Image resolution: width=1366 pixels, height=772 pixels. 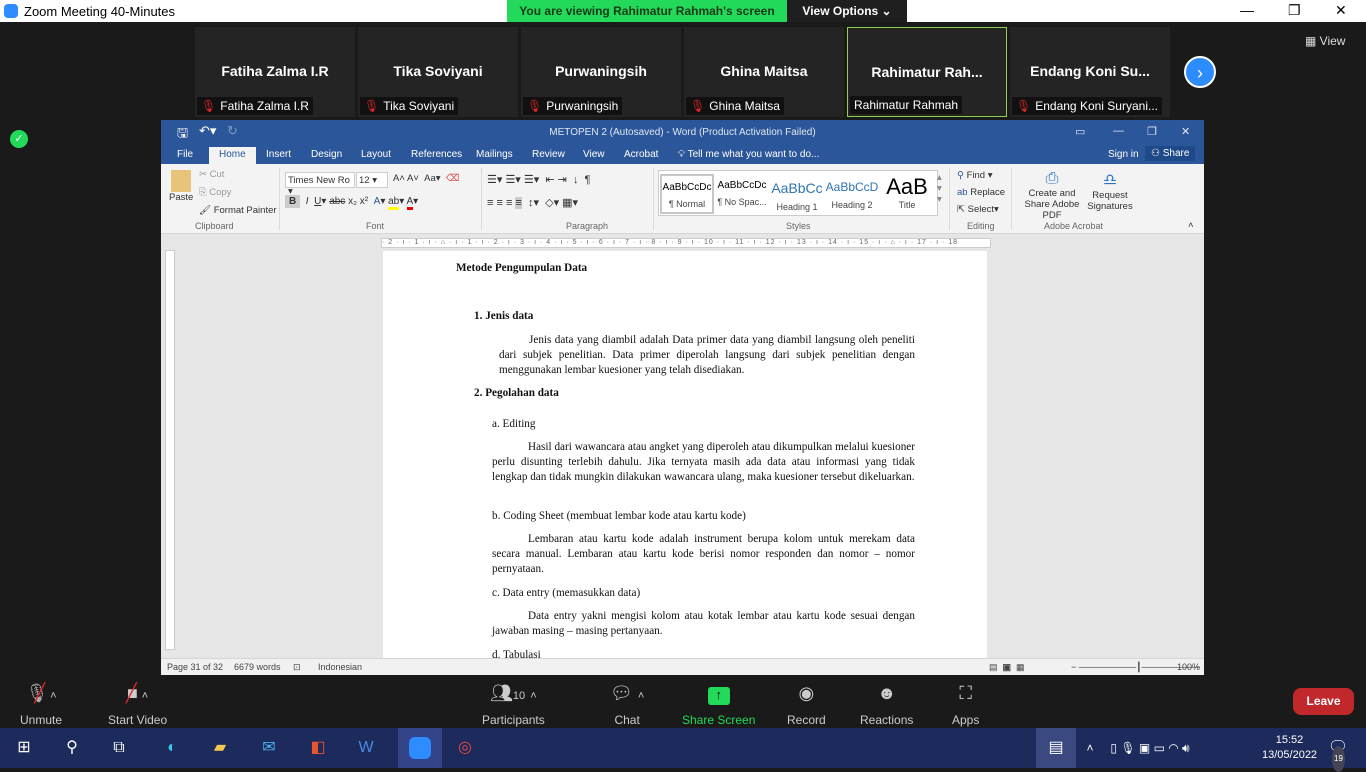 I want to click on tab-layout: Layout, so click(x=376, y=154).